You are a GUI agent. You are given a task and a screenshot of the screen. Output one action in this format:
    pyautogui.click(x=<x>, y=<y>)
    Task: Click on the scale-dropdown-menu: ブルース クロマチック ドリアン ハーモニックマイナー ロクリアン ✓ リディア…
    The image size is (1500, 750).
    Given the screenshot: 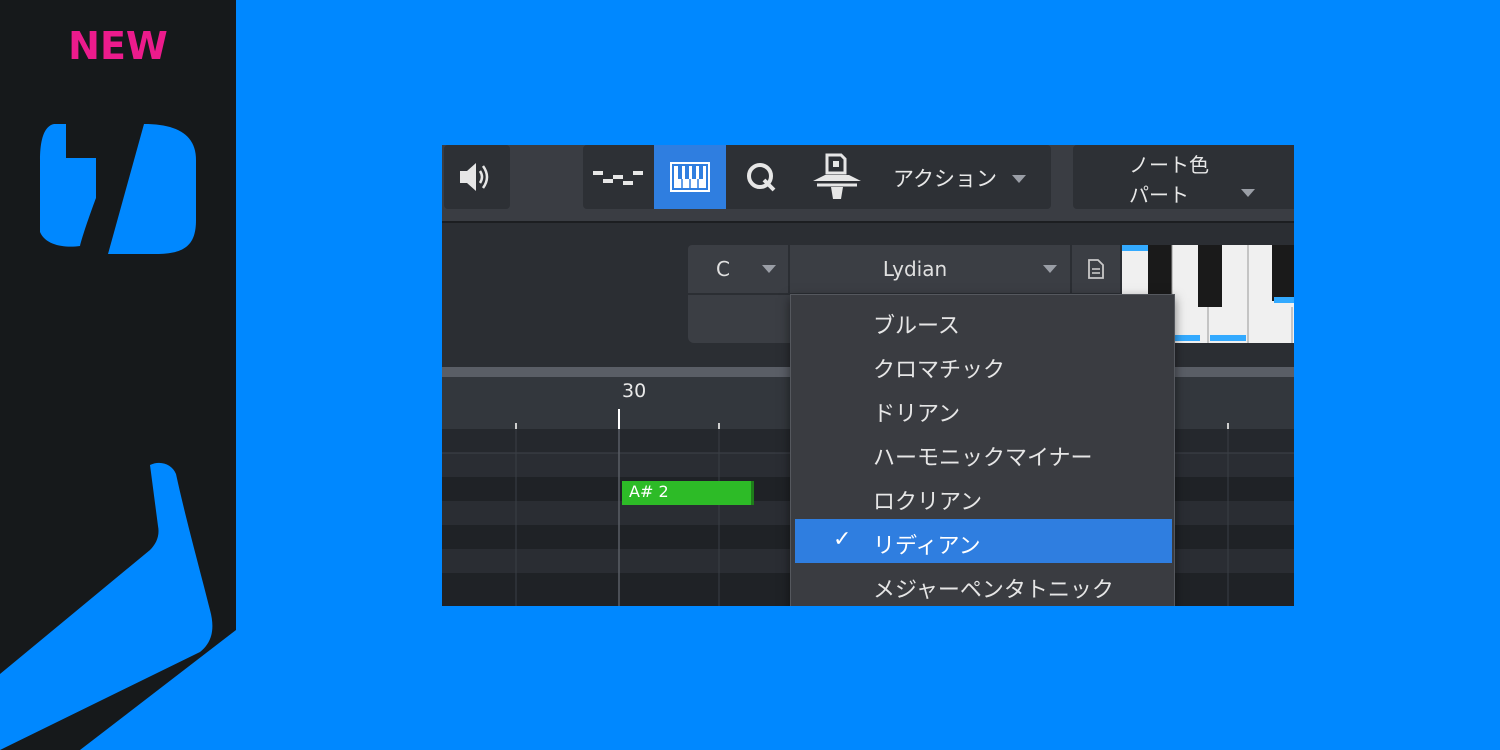 What is the action you would take?
    pyautogui.click(x=982, y=450)
    